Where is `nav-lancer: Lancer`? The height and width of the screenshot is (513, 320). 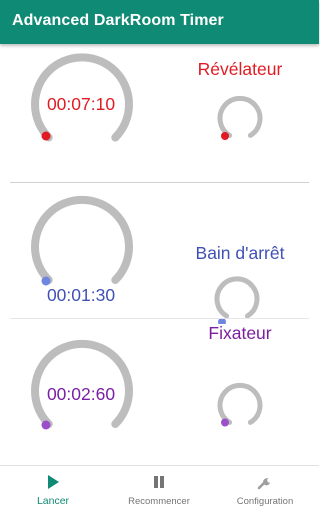 nav-lancer: Lancer is located at coordinates (53, 489).